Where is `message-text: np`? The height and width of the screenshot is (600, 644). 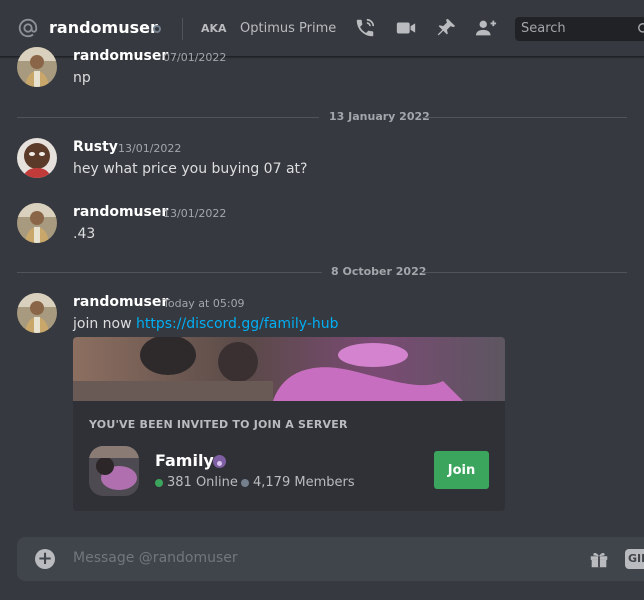 message-text: np is located at coordinates (82, 78).